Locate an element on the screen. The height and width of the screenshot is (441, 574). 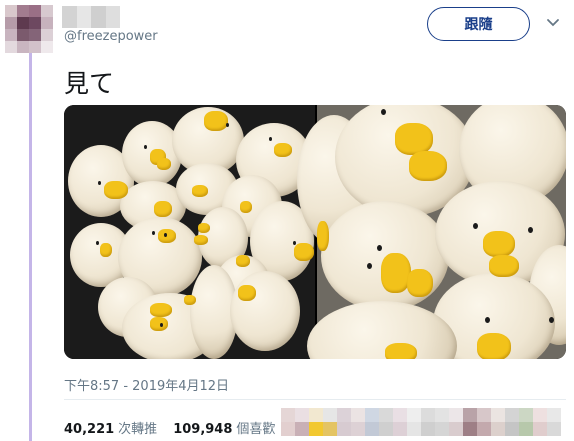
tweet-timestamp: 下午8:57 - 2019年4月12日 is located at coordinates (146, 384).